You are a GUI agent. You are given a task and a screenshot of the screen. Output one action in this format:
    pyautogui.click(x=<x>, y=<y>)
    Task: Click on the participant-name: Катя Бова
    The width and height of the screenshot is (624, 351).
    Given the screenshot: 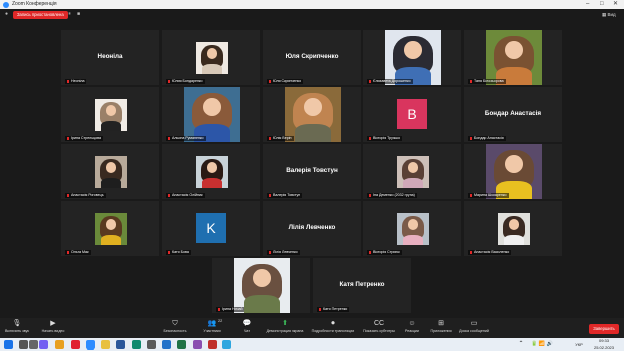 What is the action you would take?
    pyautogui.click(x=180, y=252)
    